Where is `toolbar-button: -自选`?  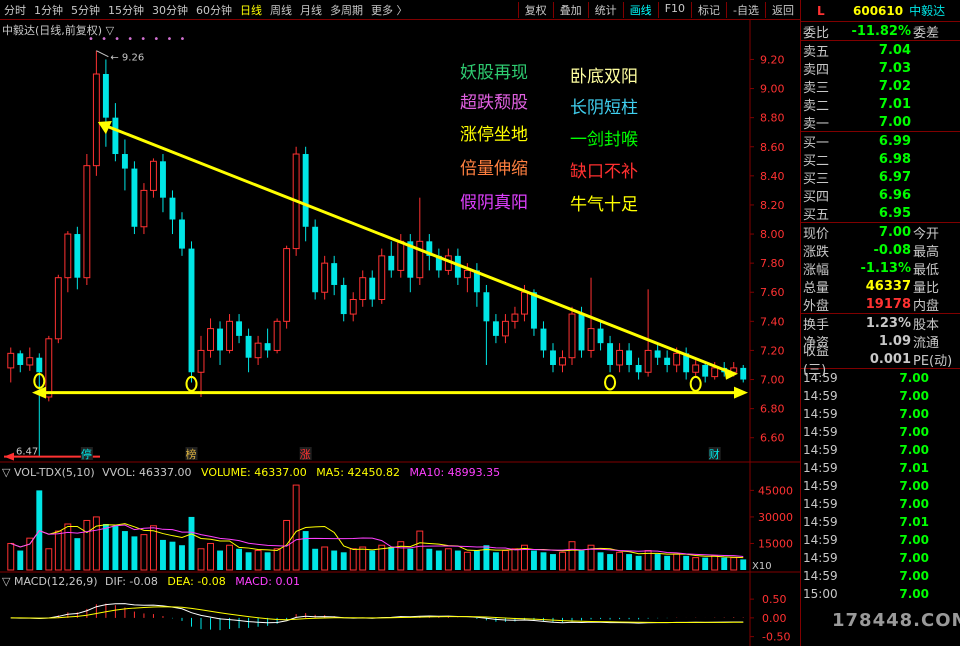 toolbar-button: -自选 is located at coordinates (745, 9).